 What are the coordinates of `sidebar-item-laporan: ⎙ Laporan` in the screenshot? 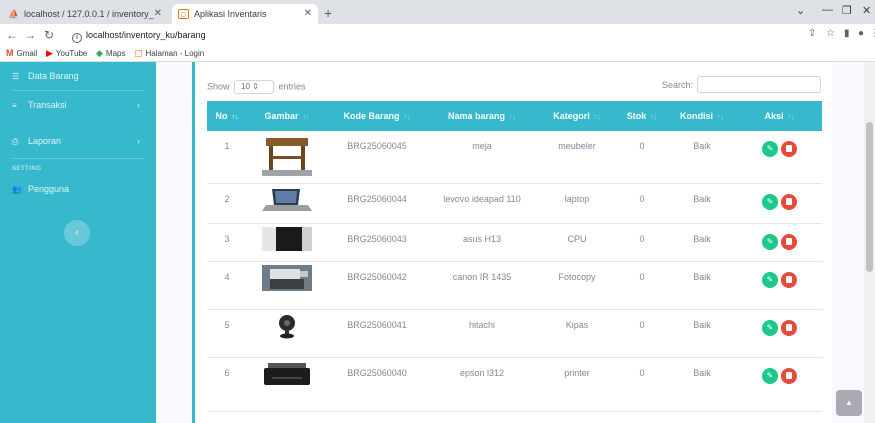 It's located at (36, 141).